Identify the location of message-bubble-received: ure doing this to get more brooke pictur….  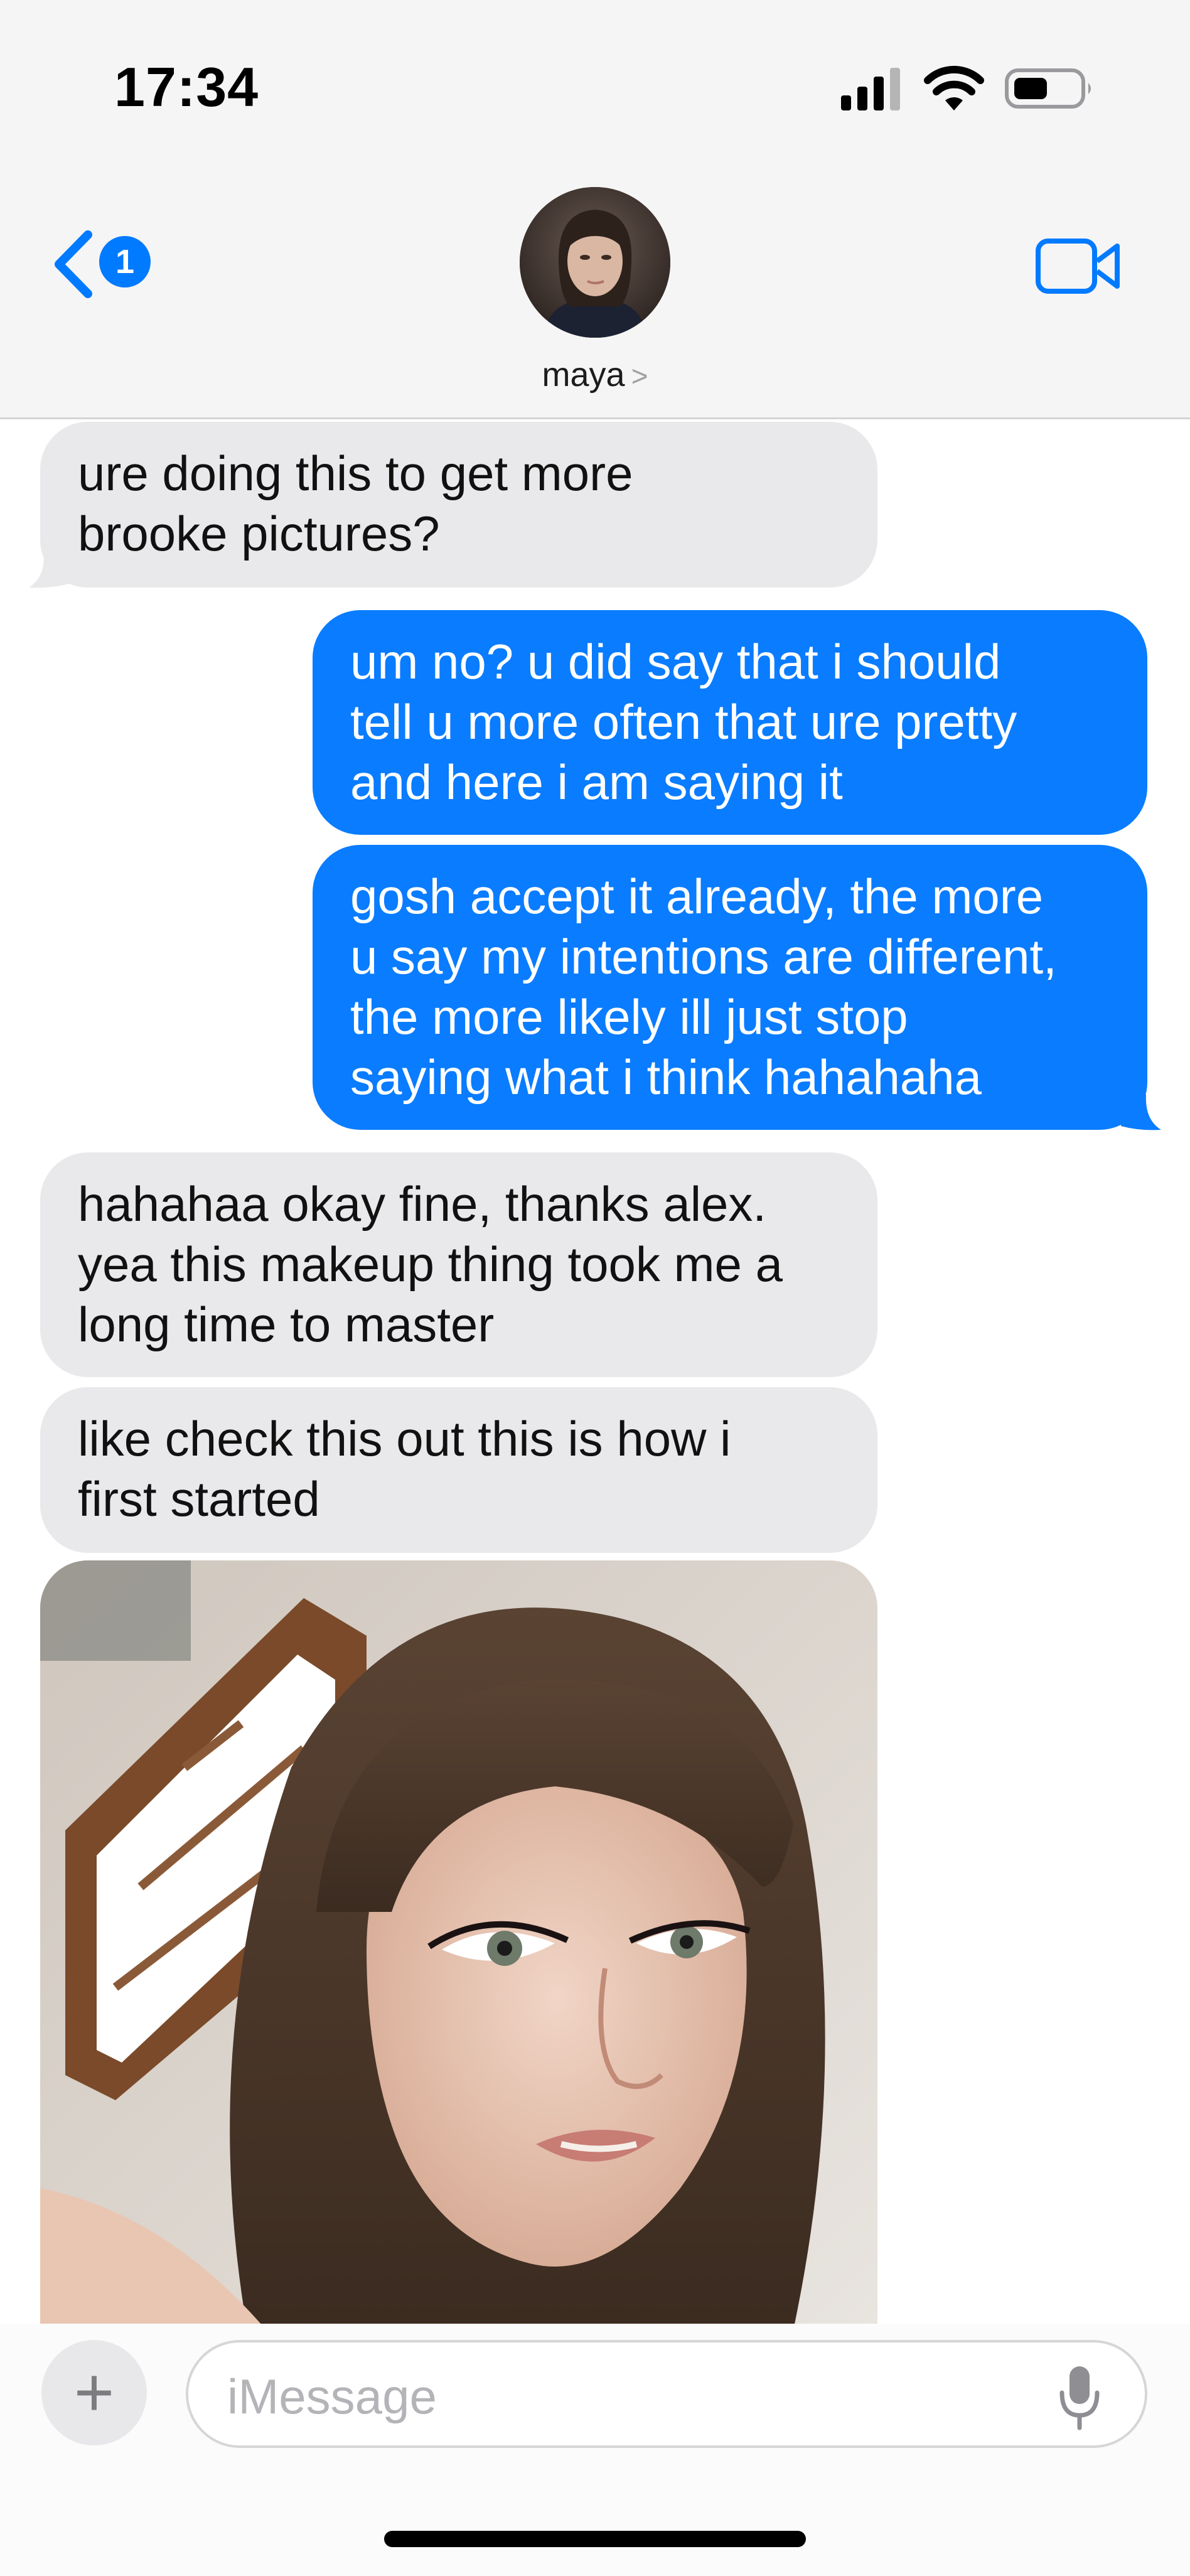
(458, 505).